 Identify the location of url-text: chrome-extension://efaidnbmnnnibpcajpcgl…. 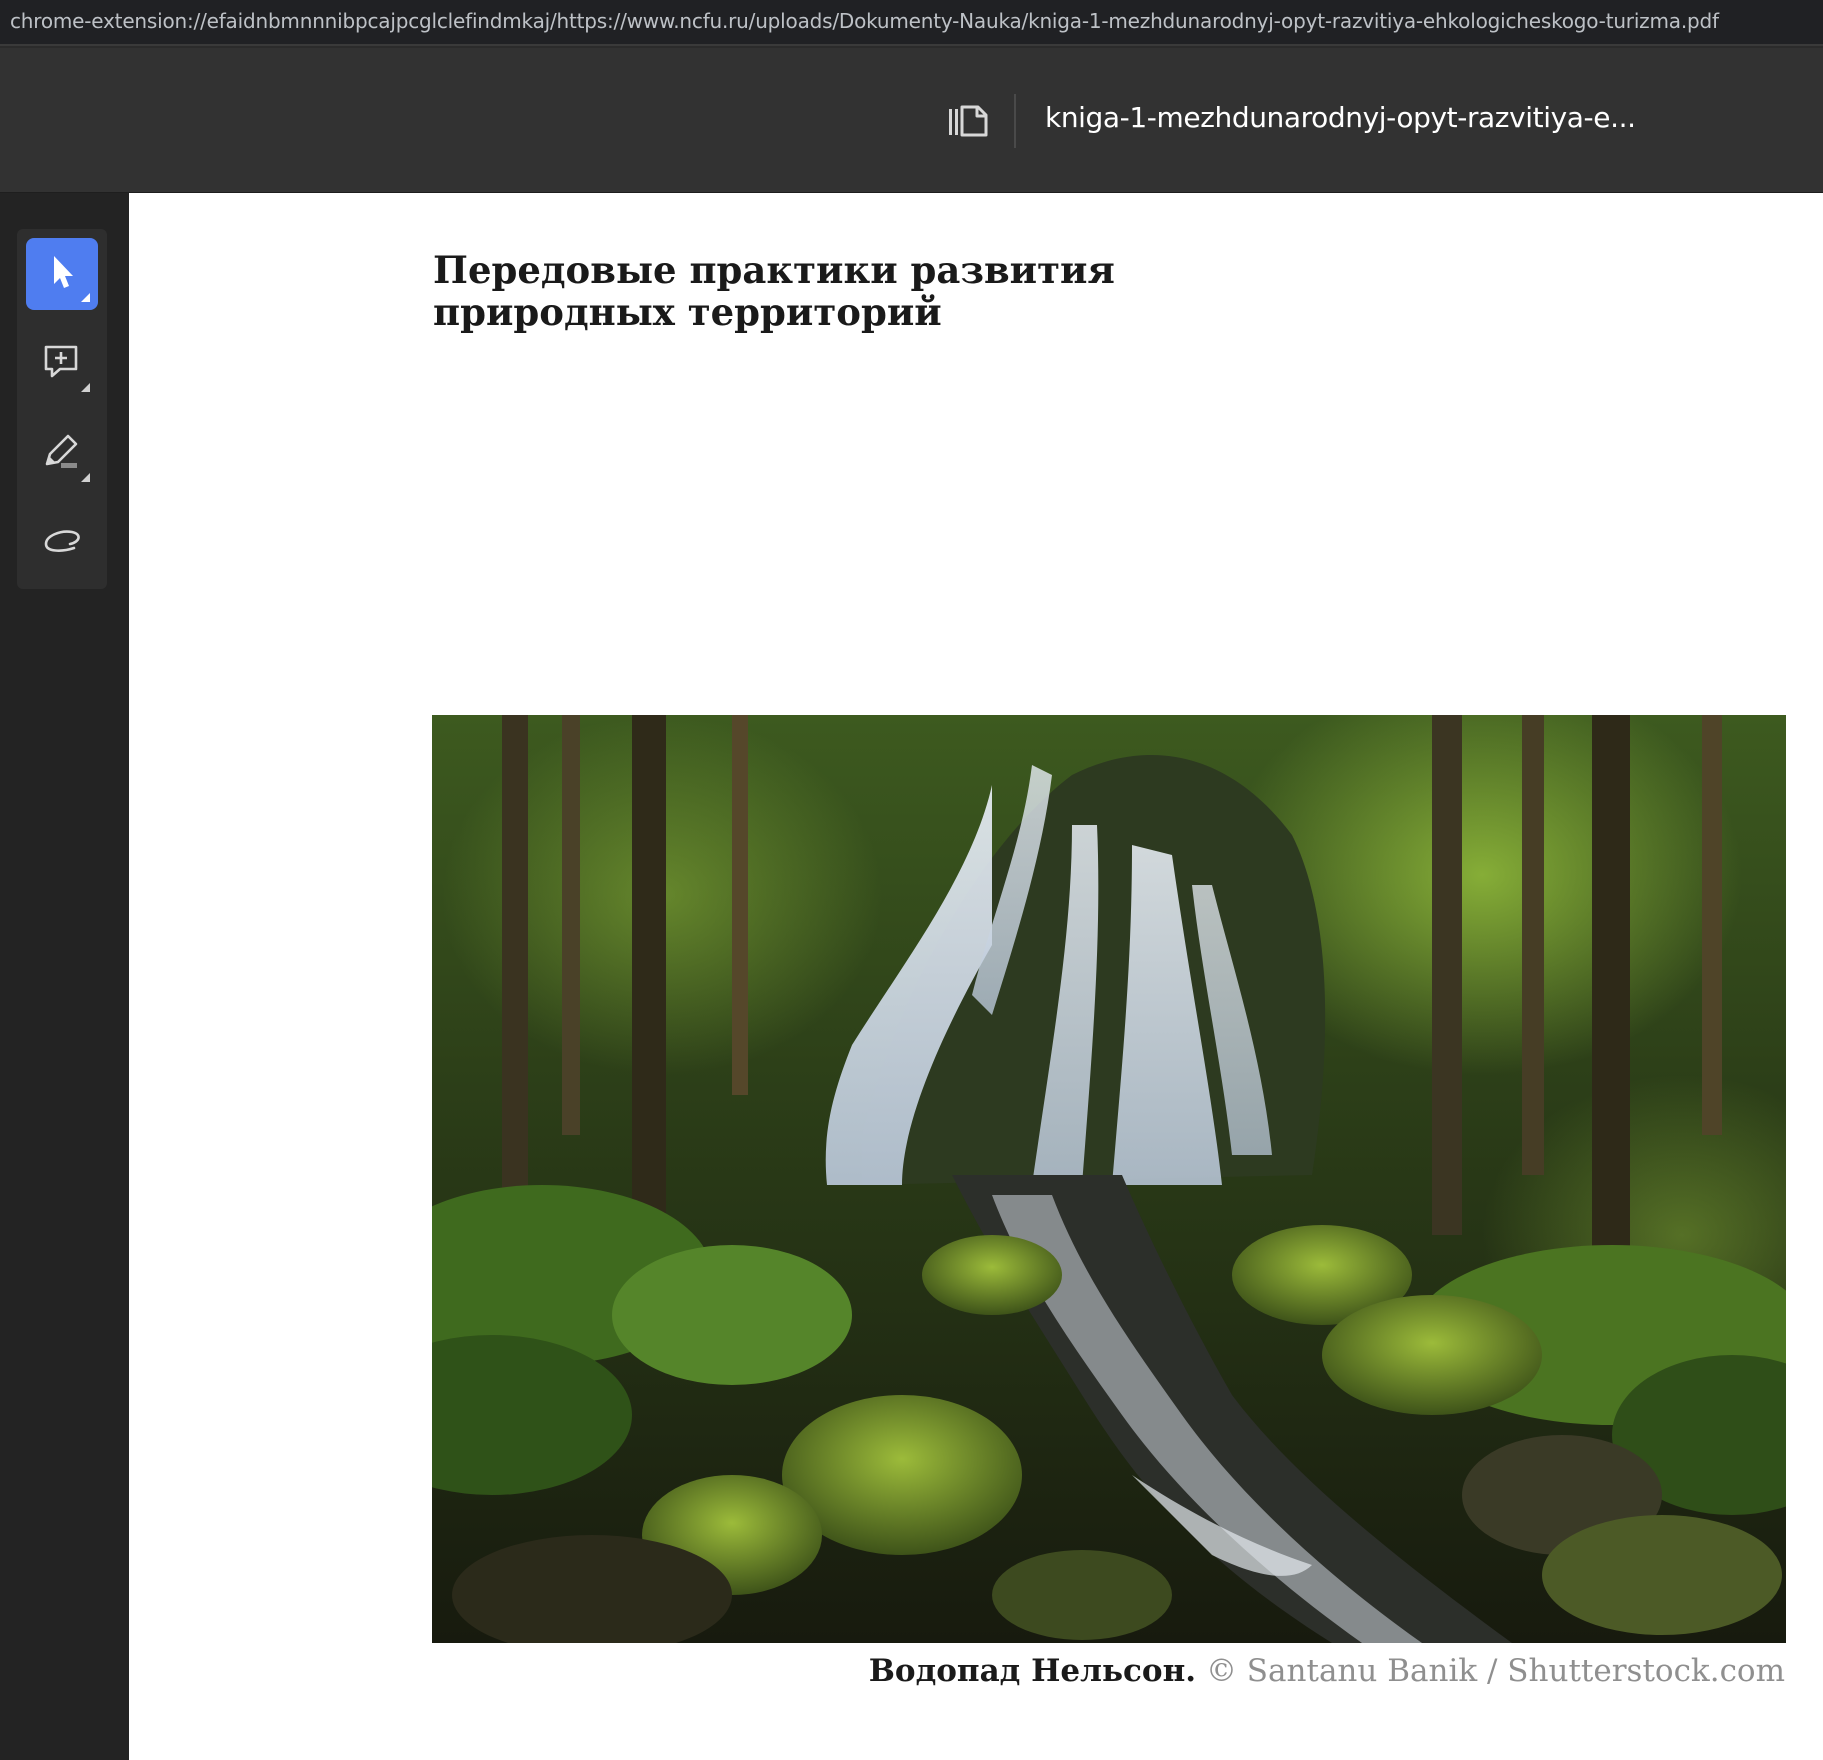
(911, 21).